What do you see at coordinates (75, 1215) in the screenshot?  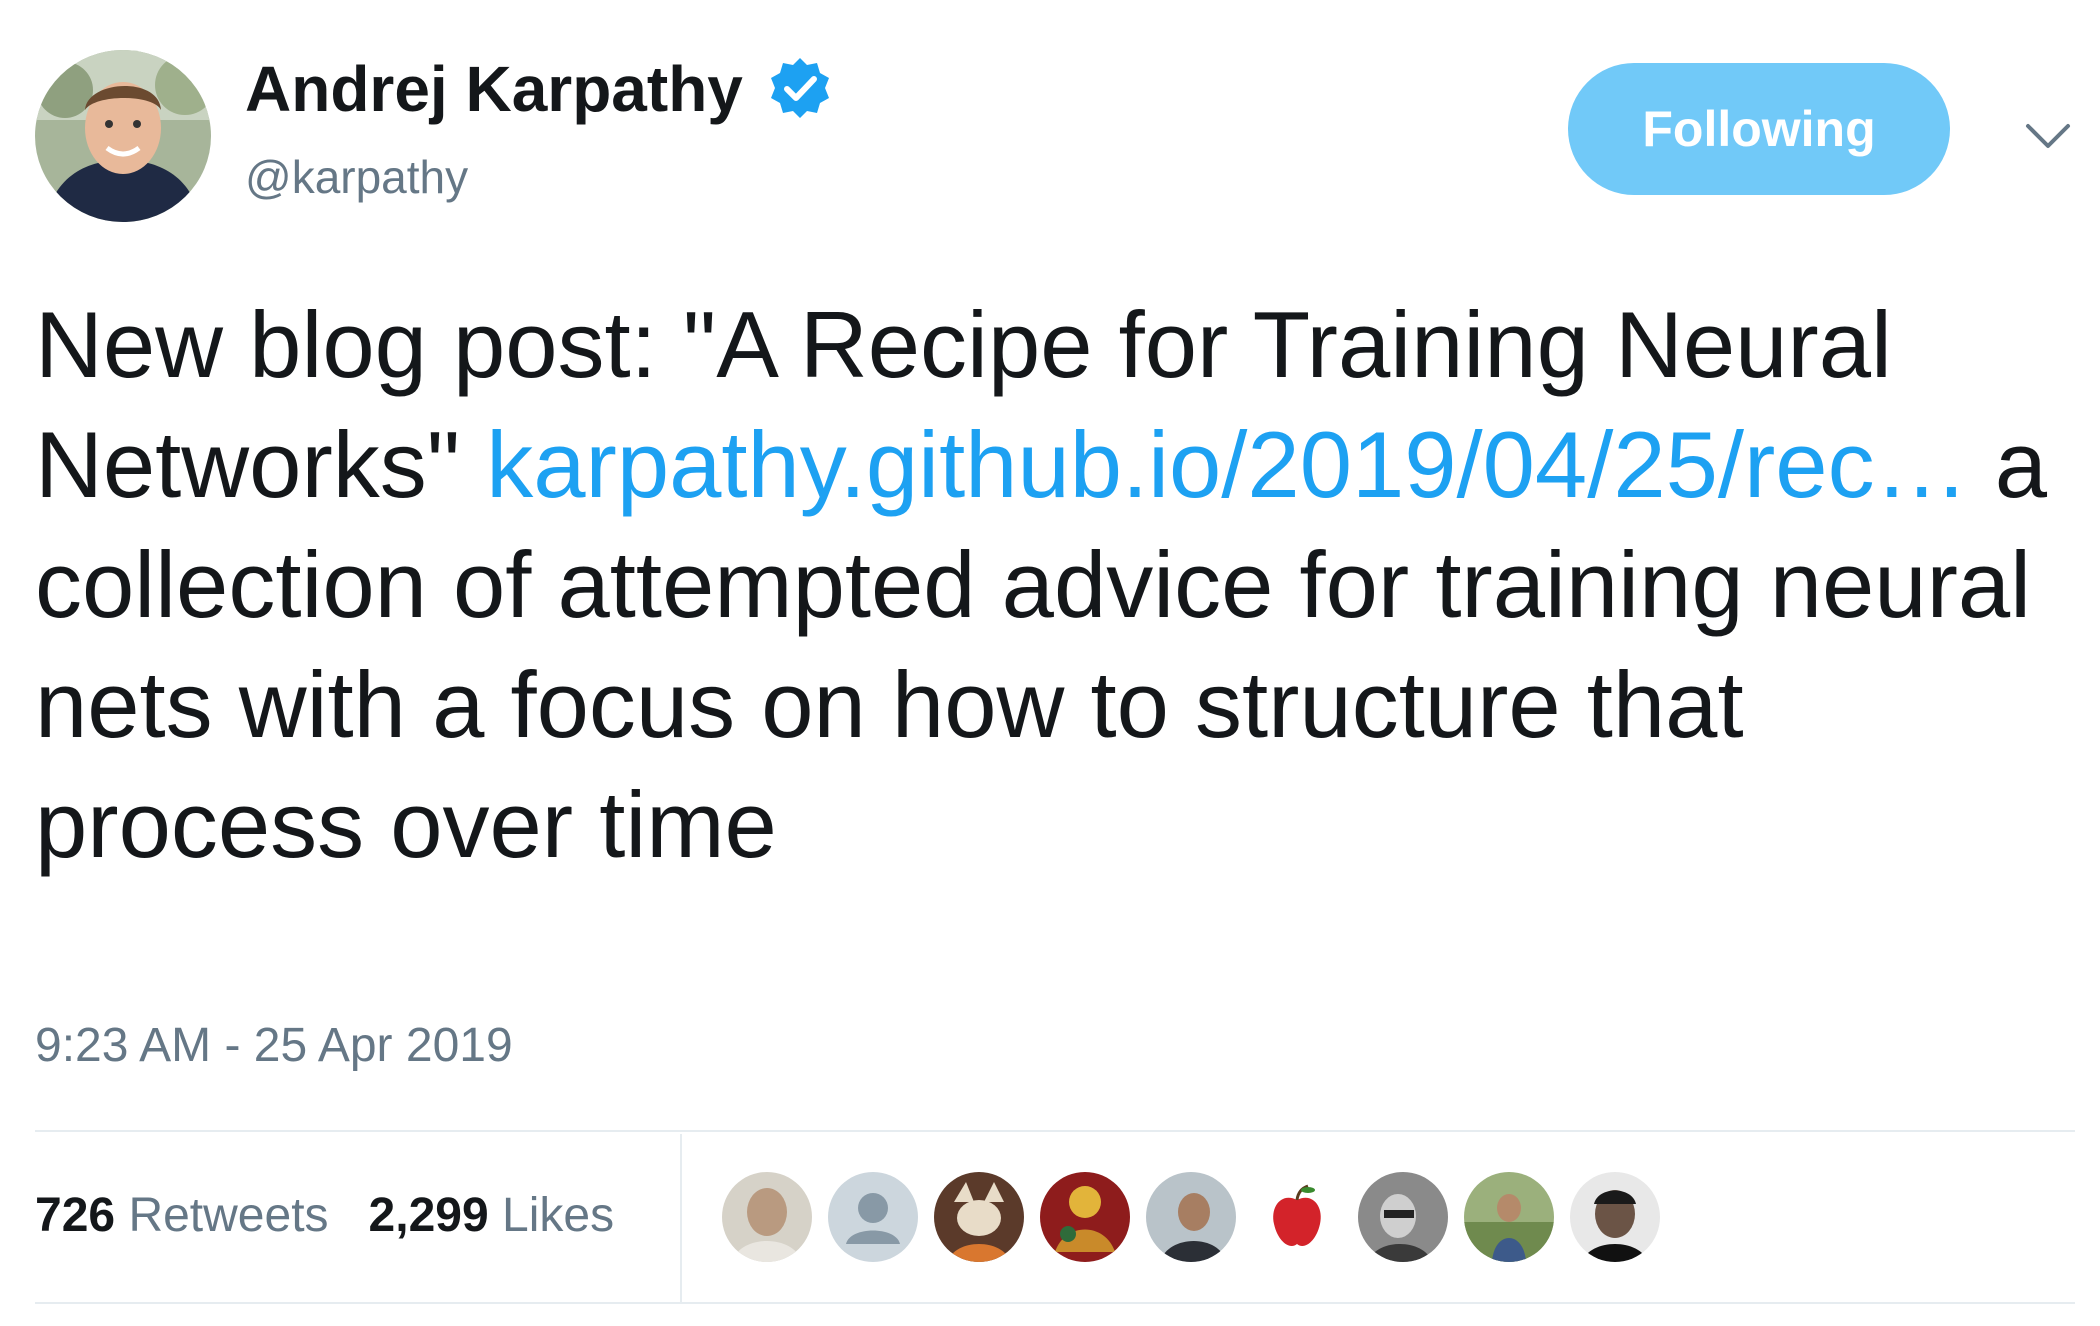 I see `retweets-count: 726` at bounding box center [75, 1215].